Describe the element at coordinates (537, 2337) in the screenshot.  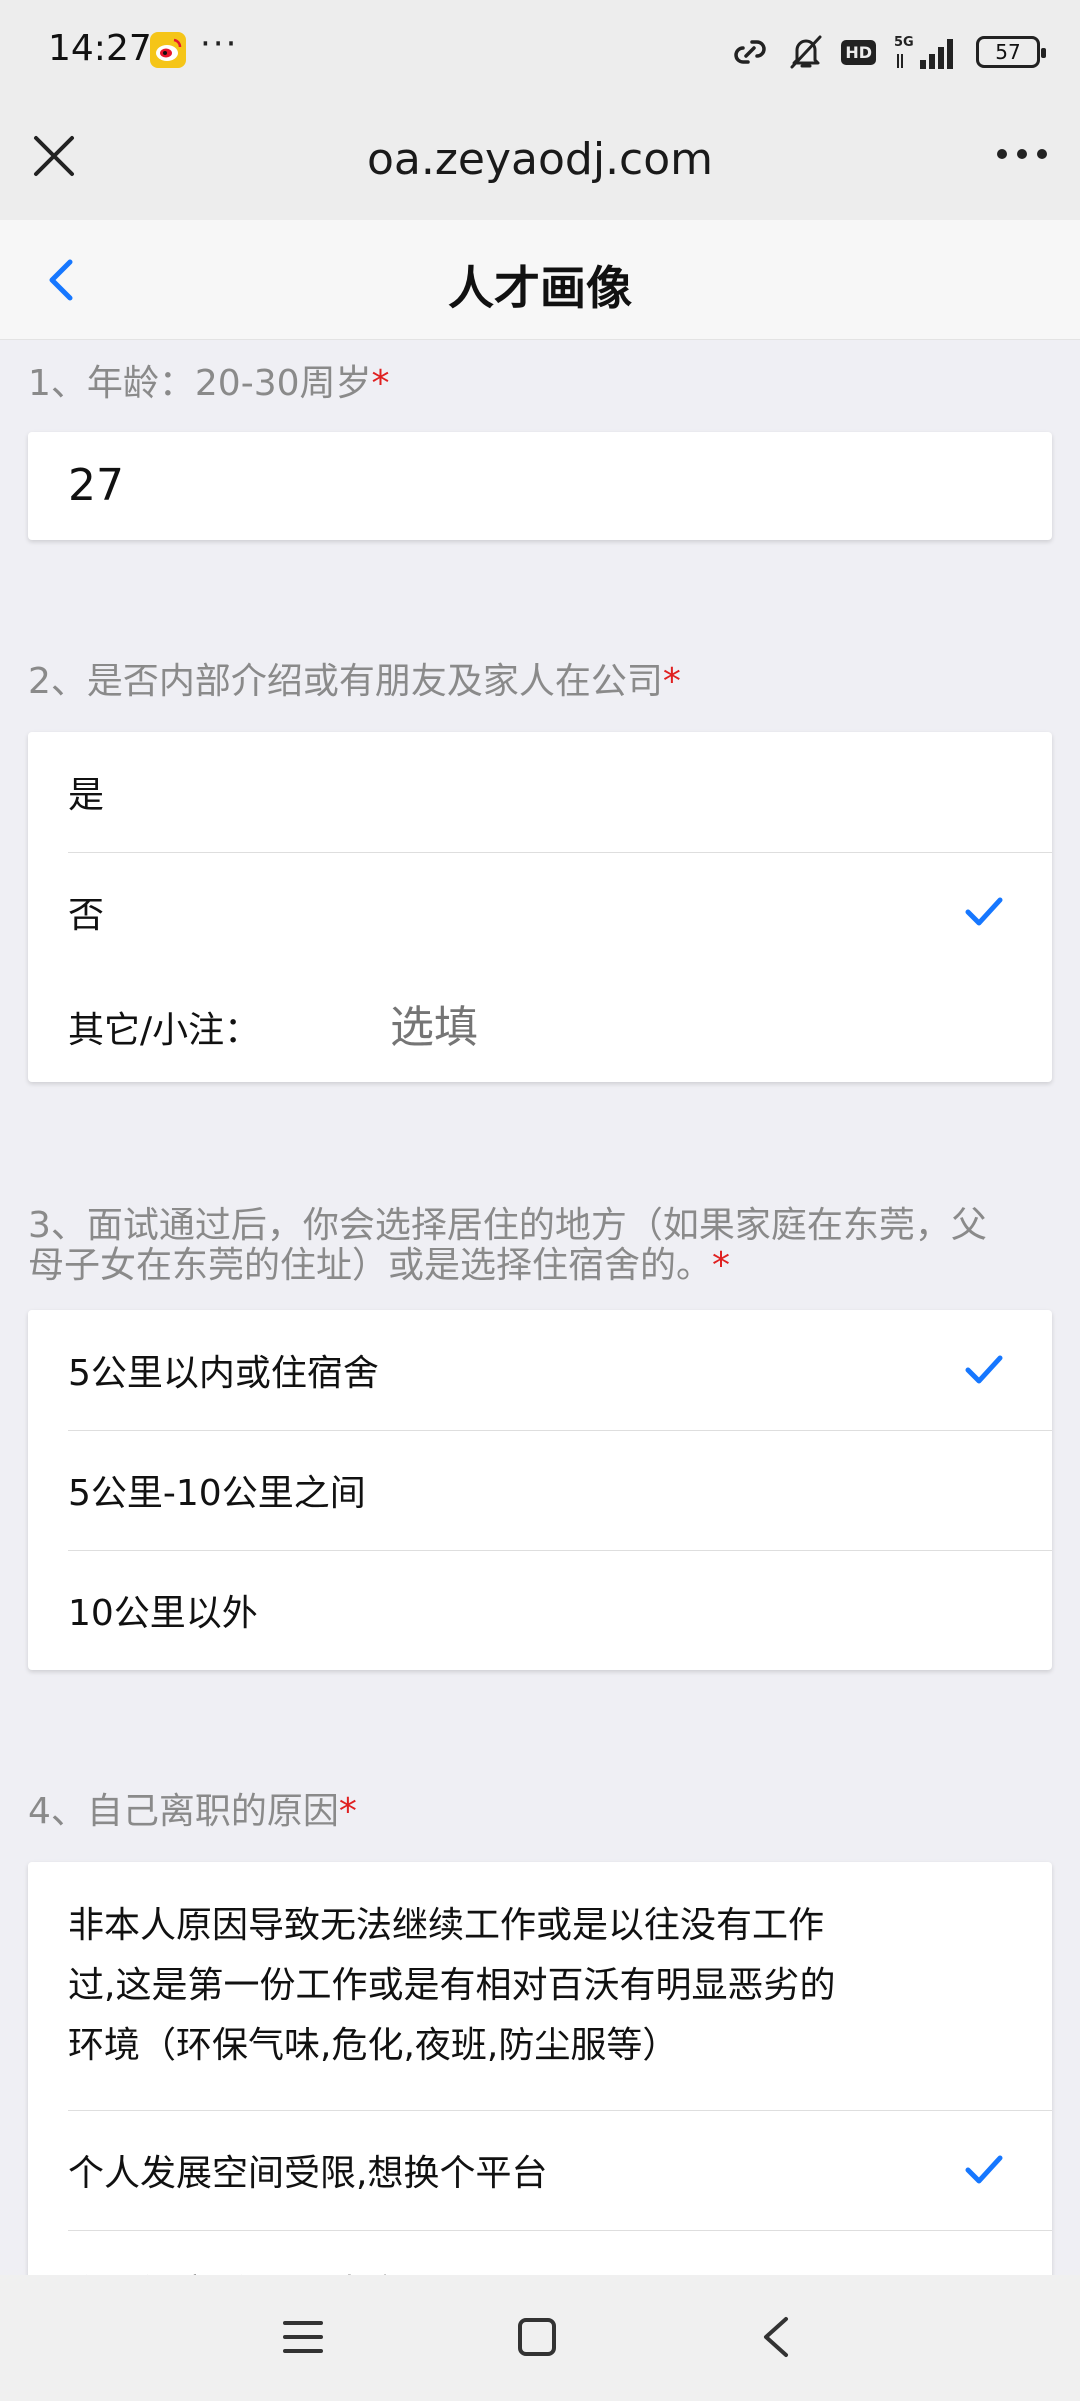
I see `home-icon` at that location.